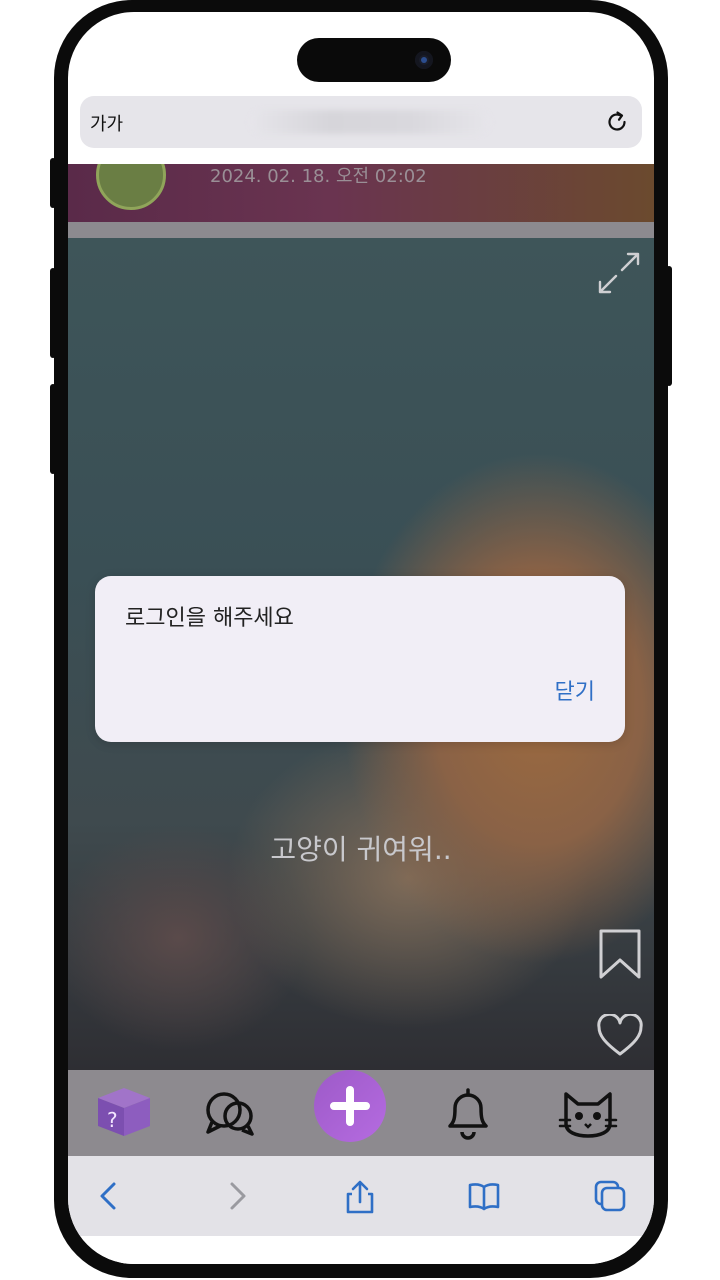 This screenshot has height=1280, width=720. What do you see at coordinates (620, 954) in the screenshot?
I see `bookmark-icon` at bounding box center [620, 954].